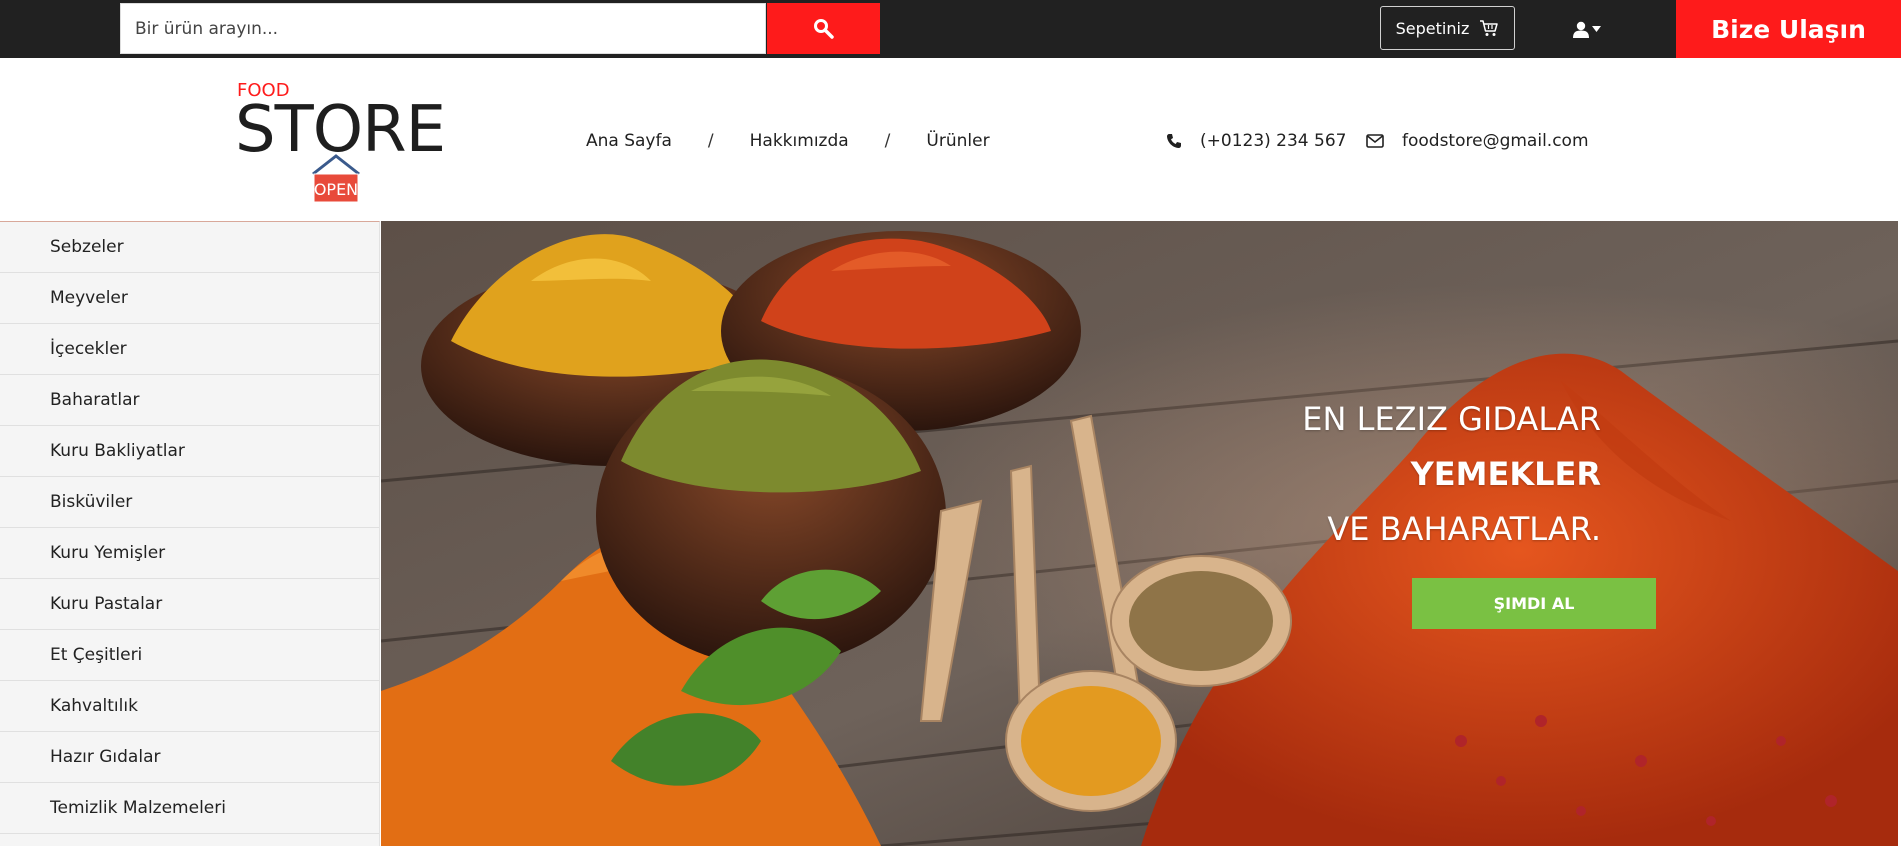  What do you see at coordinates (189, 298) in the screenshot?
I see `sidebar-item-fruits: Meyveler` at bounding box center [189, 298].